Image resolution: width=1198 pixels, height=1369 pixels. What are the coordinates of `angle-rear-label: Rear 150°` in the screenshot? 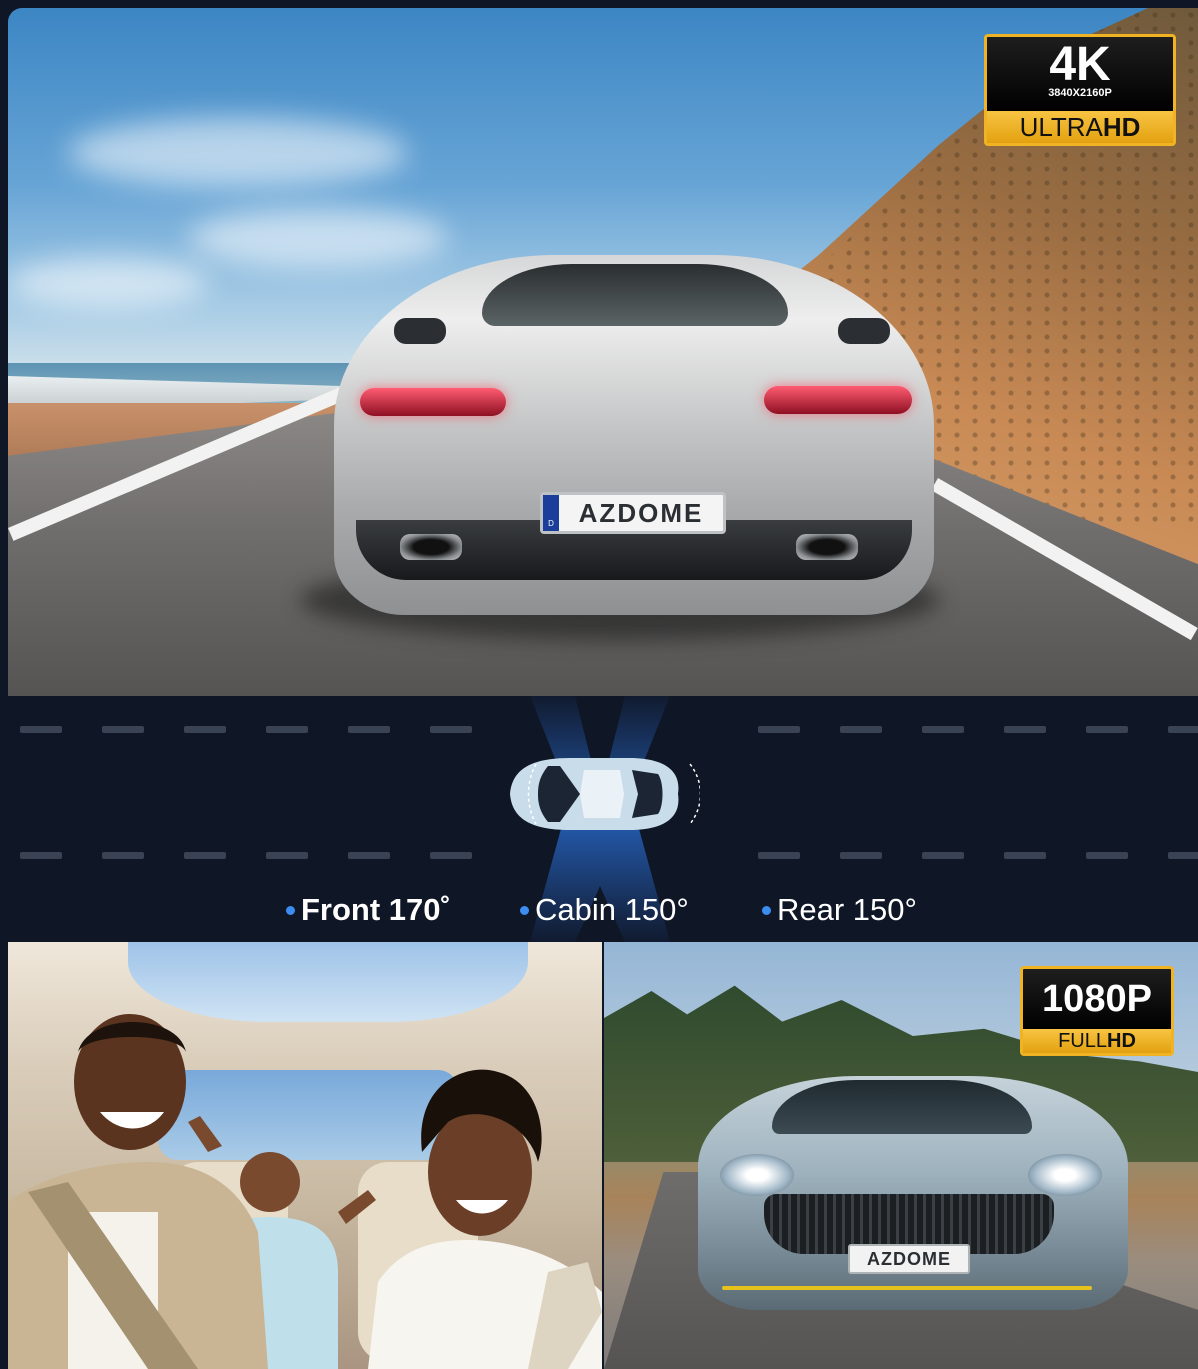 It's located at (847, 909).